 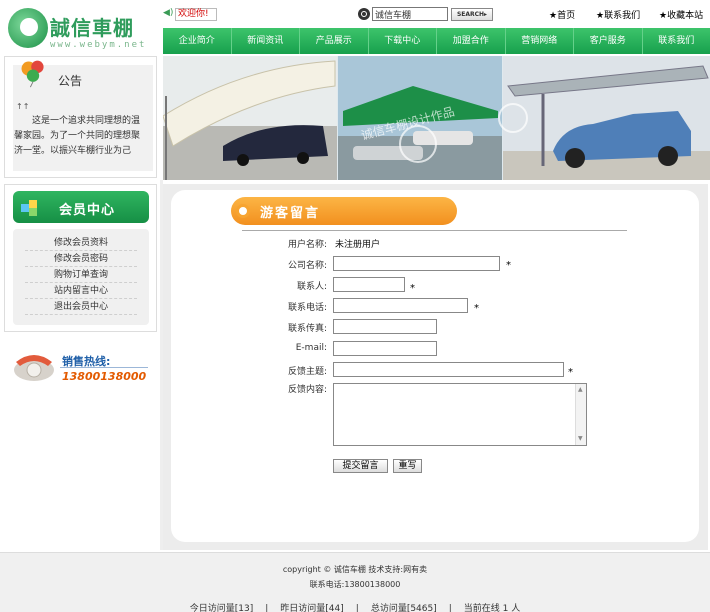 I want to click on notice-text: 这是一个追求共同理想的温馨家园。为了一个共同的理想聚济一堂。以振兴车棚行业为己, so click(x=77, y=136).